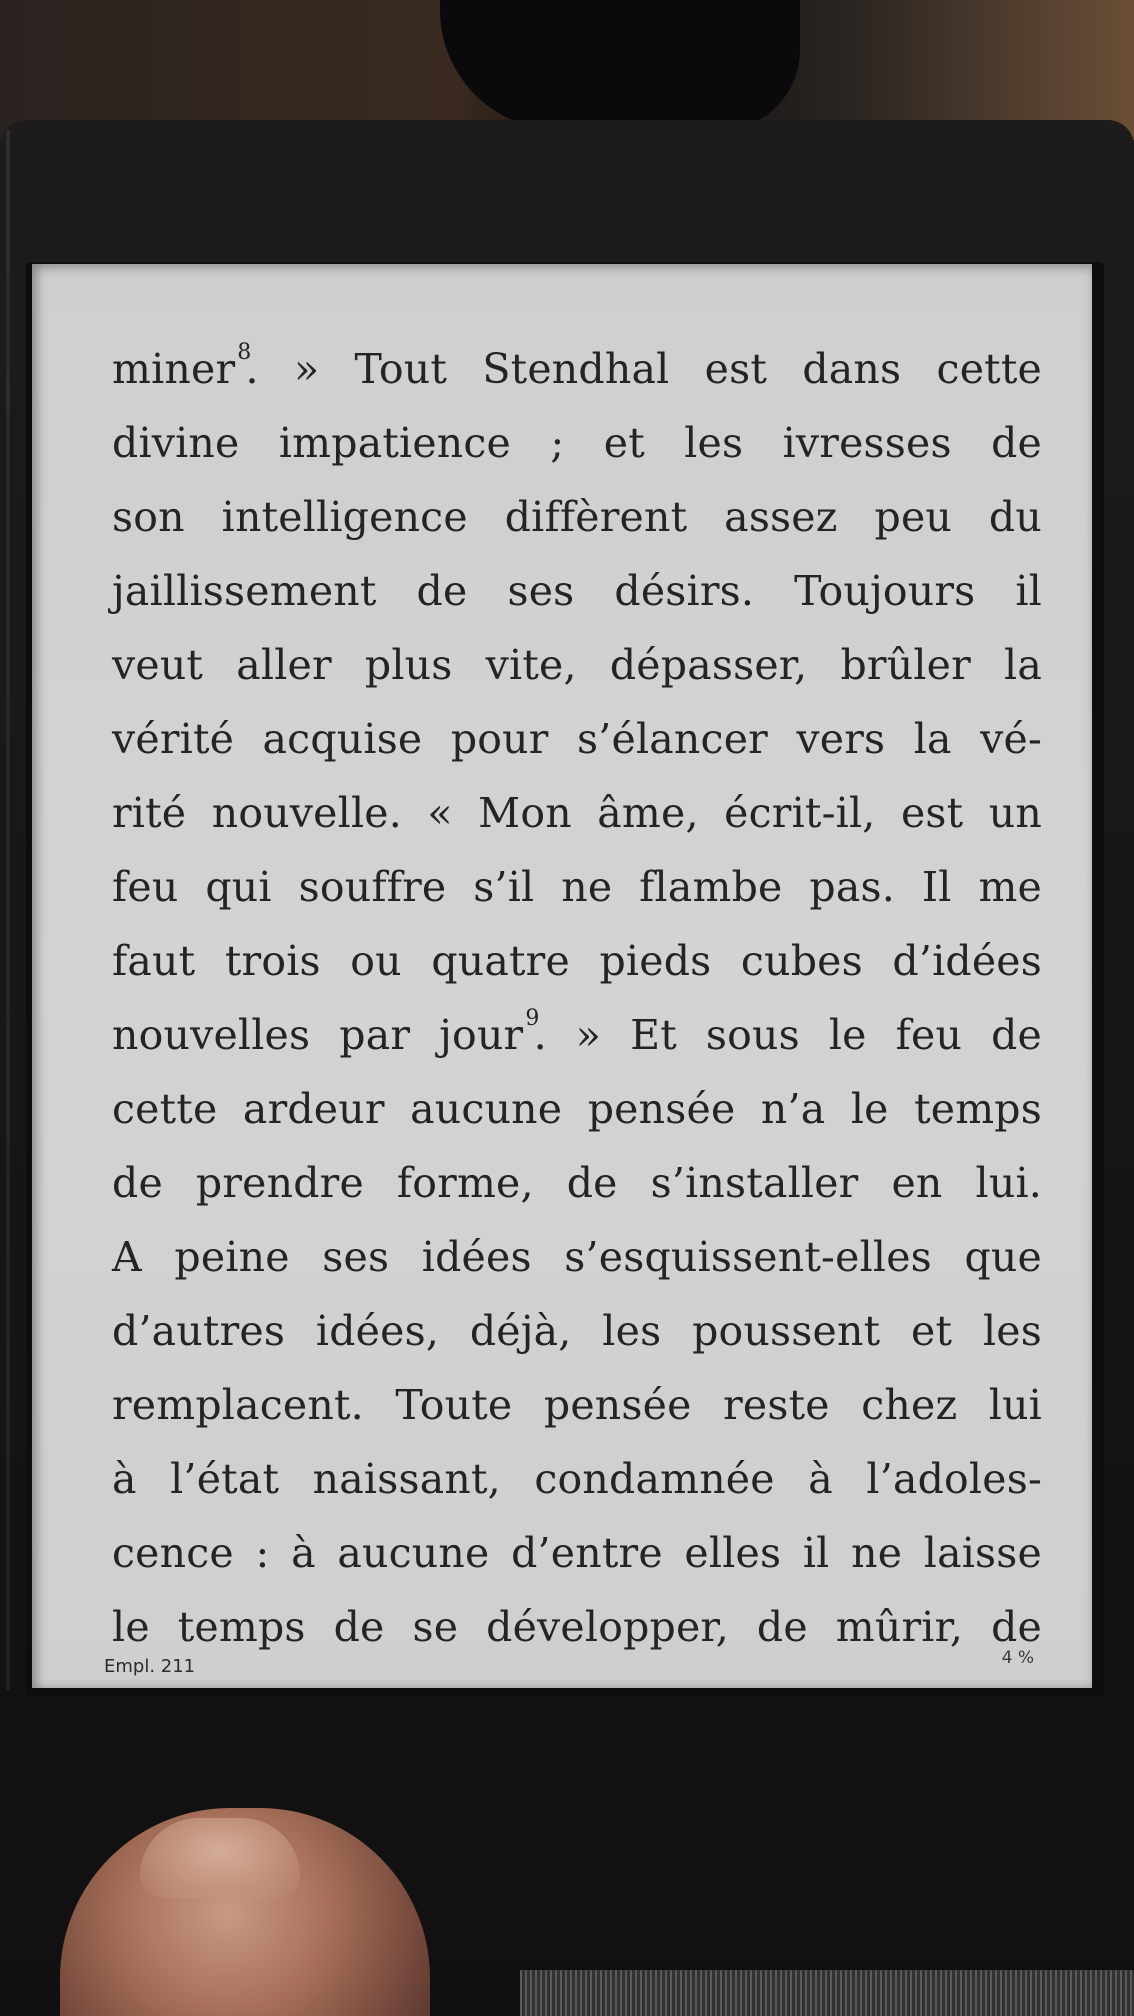 Image resolution: width=1134 pixels, height=2016 pixels. What do you see at coordinates (1017, 1658) in the screenshot?
I see `progress-percent: 4 %` at bounding box center [1017, 1658].